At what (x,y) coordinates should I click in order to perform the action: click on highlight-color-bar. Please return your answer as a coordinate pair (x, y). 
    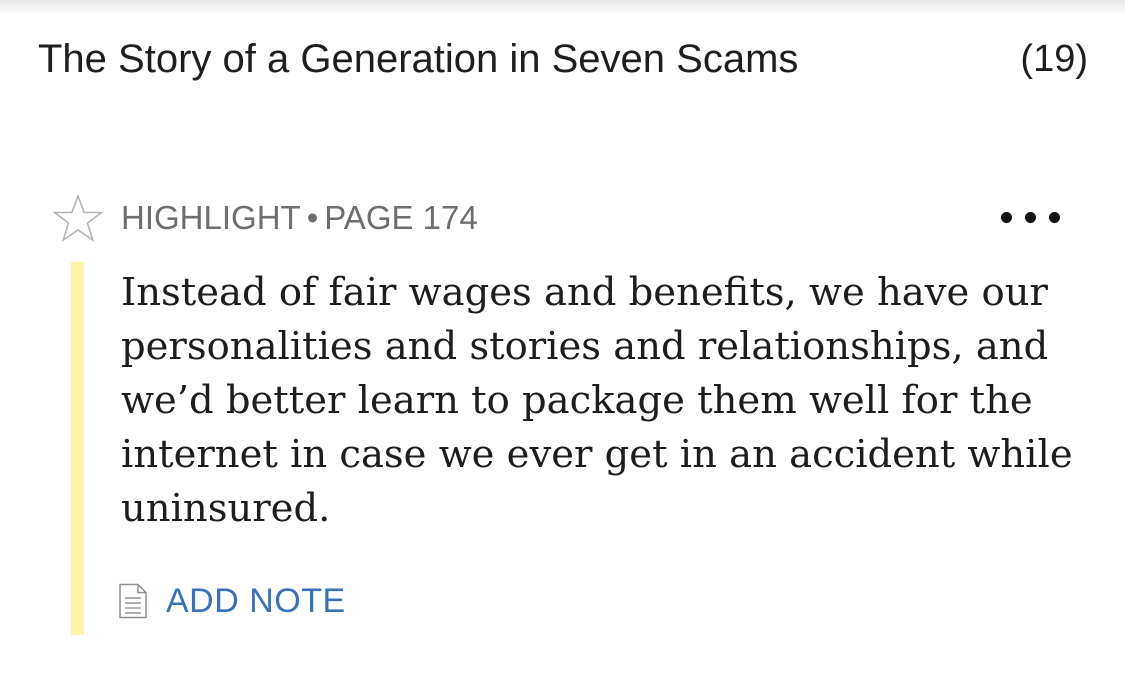
    Looking at the image, I should click on (77, 448).